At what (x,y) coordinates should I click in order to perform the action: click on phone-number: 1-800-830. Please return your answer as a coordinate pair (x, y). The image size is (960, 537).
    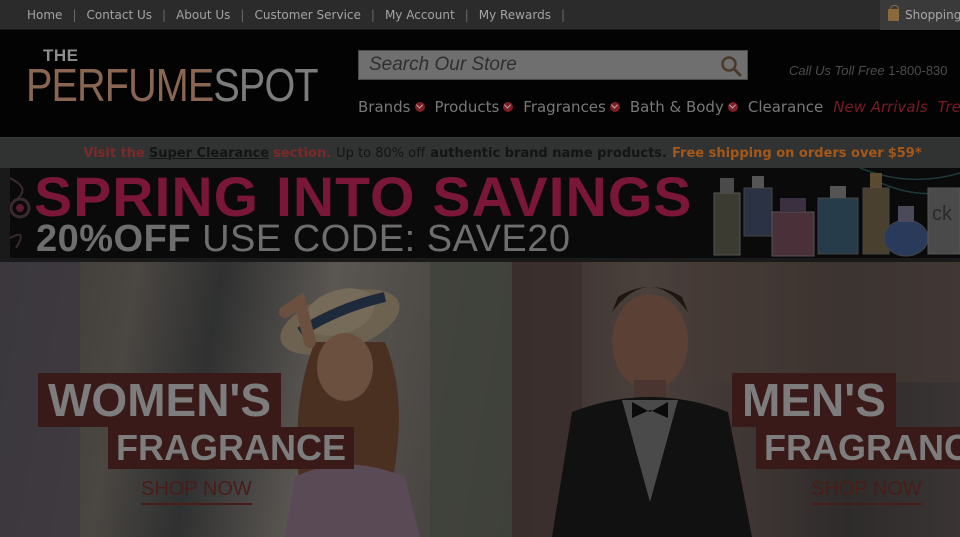
    Looking at the image, I should click on (918, 70).